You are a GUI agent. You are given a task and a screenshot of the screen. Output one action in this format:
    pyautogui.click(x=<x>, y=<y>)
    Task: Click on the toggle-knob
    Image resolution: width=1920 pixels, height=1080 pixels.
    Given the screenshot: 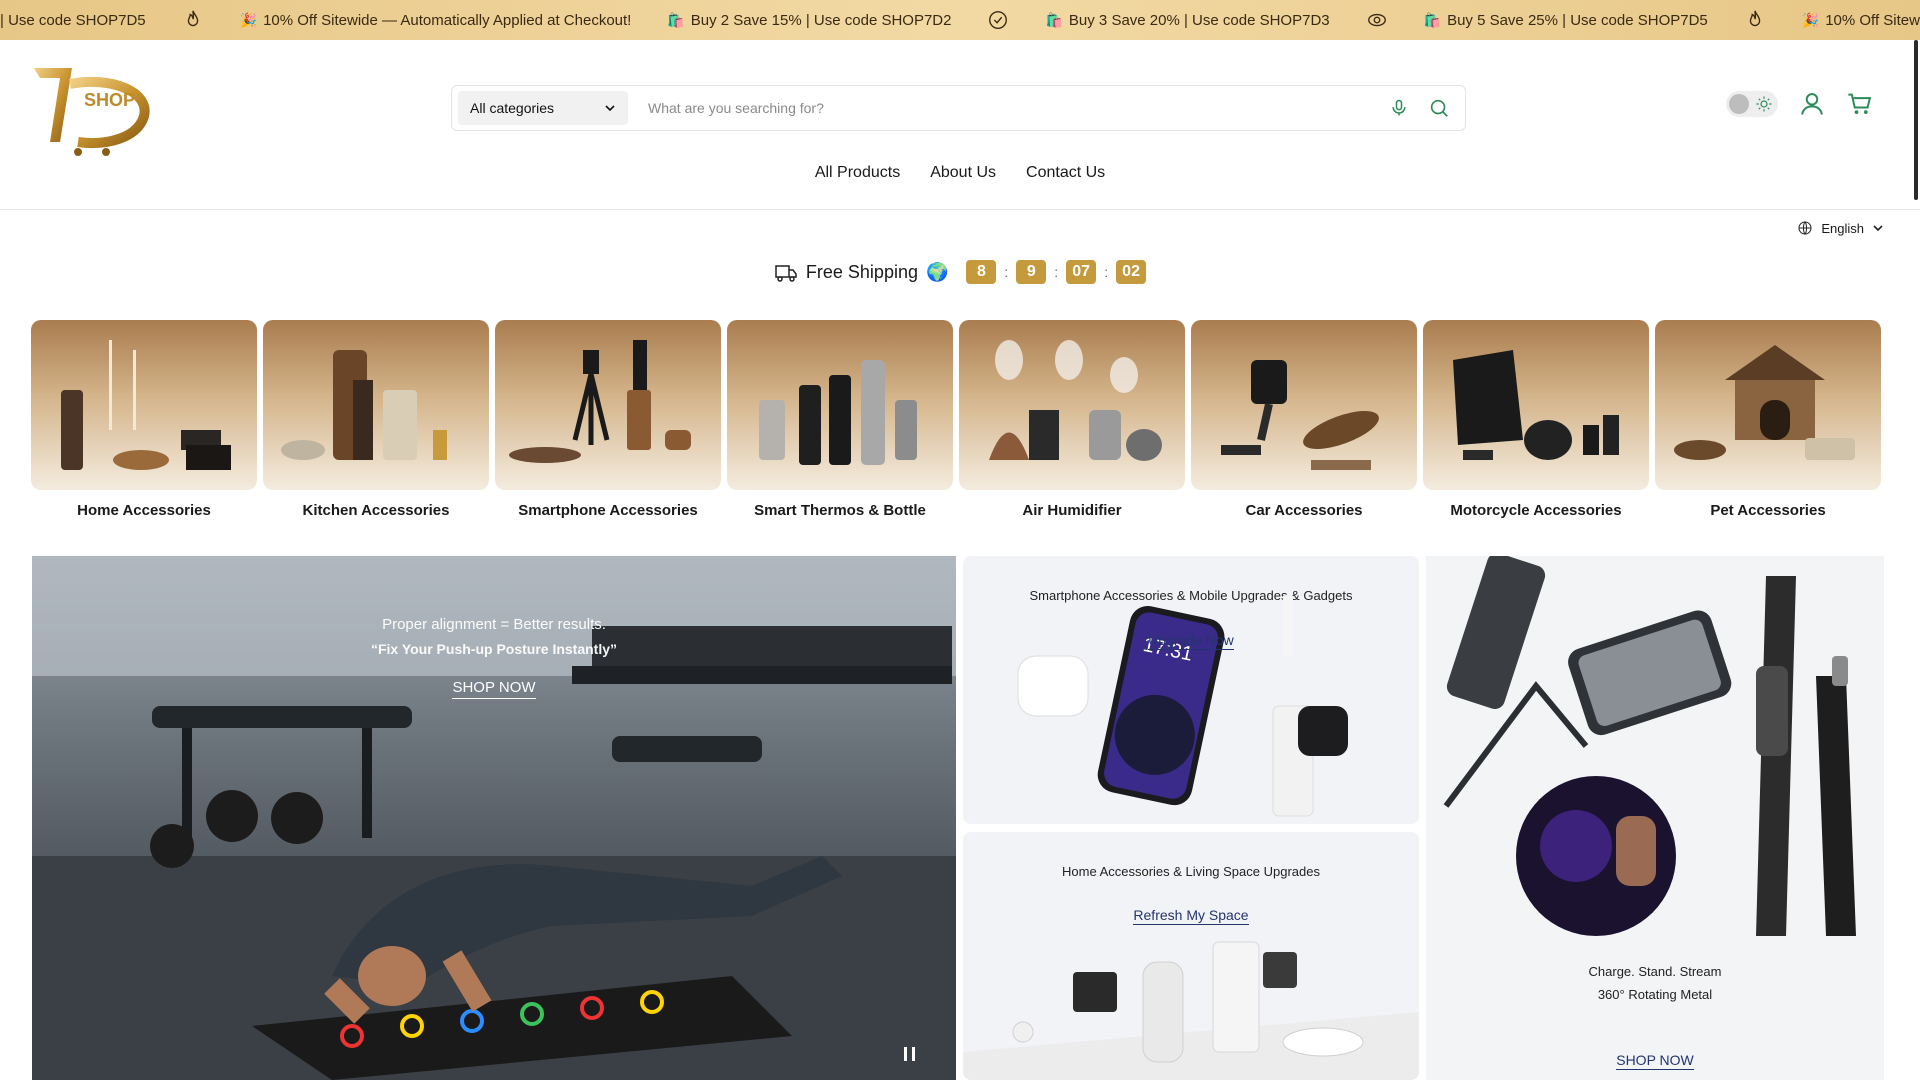 What is the action you would take?
    pyautogui.click(x=1739, y=104)
    